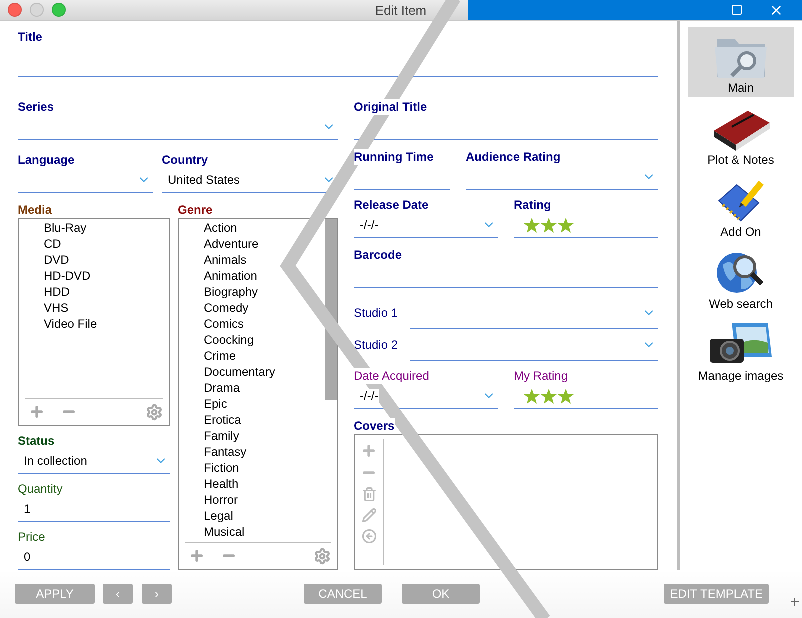  What do you see at coordinates (231, 244) in the screenshot?
I see `list-item: Adventure` at bounding box center [231, 244].